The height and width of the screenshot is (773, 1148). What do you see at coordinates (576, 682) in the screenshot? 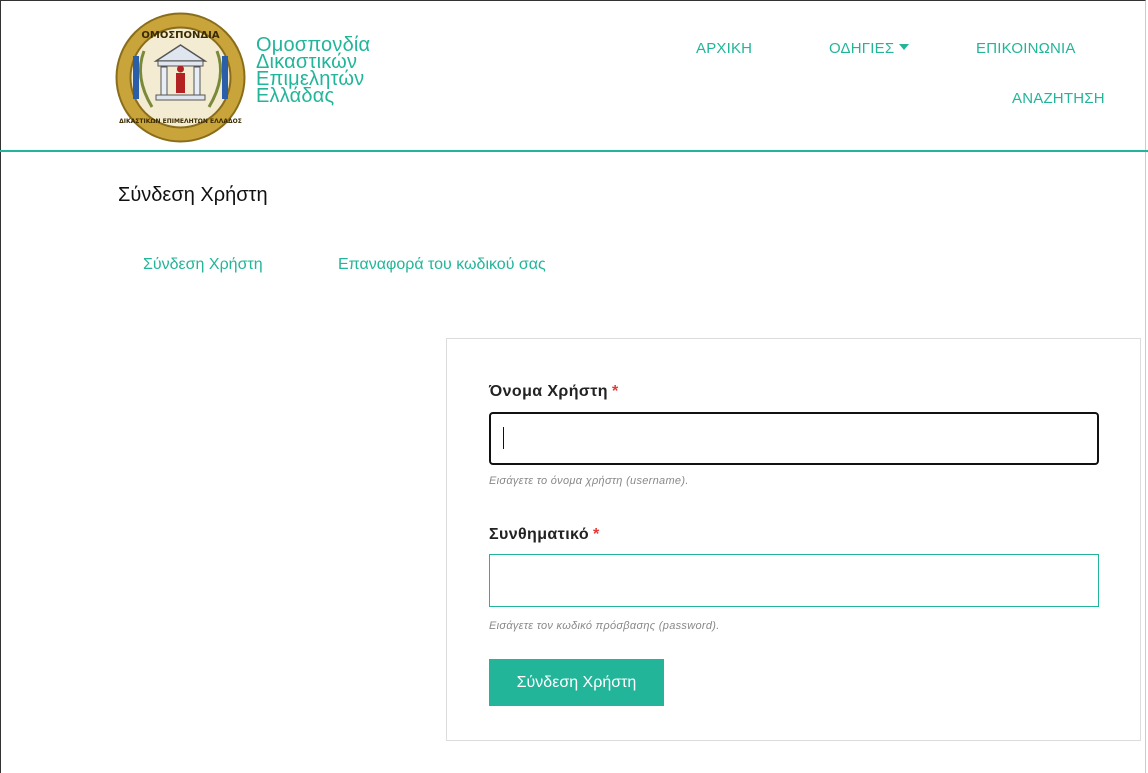
I see `login-submit-button: Σύνδεση Χρήστη` at bounding box center [576, 682].